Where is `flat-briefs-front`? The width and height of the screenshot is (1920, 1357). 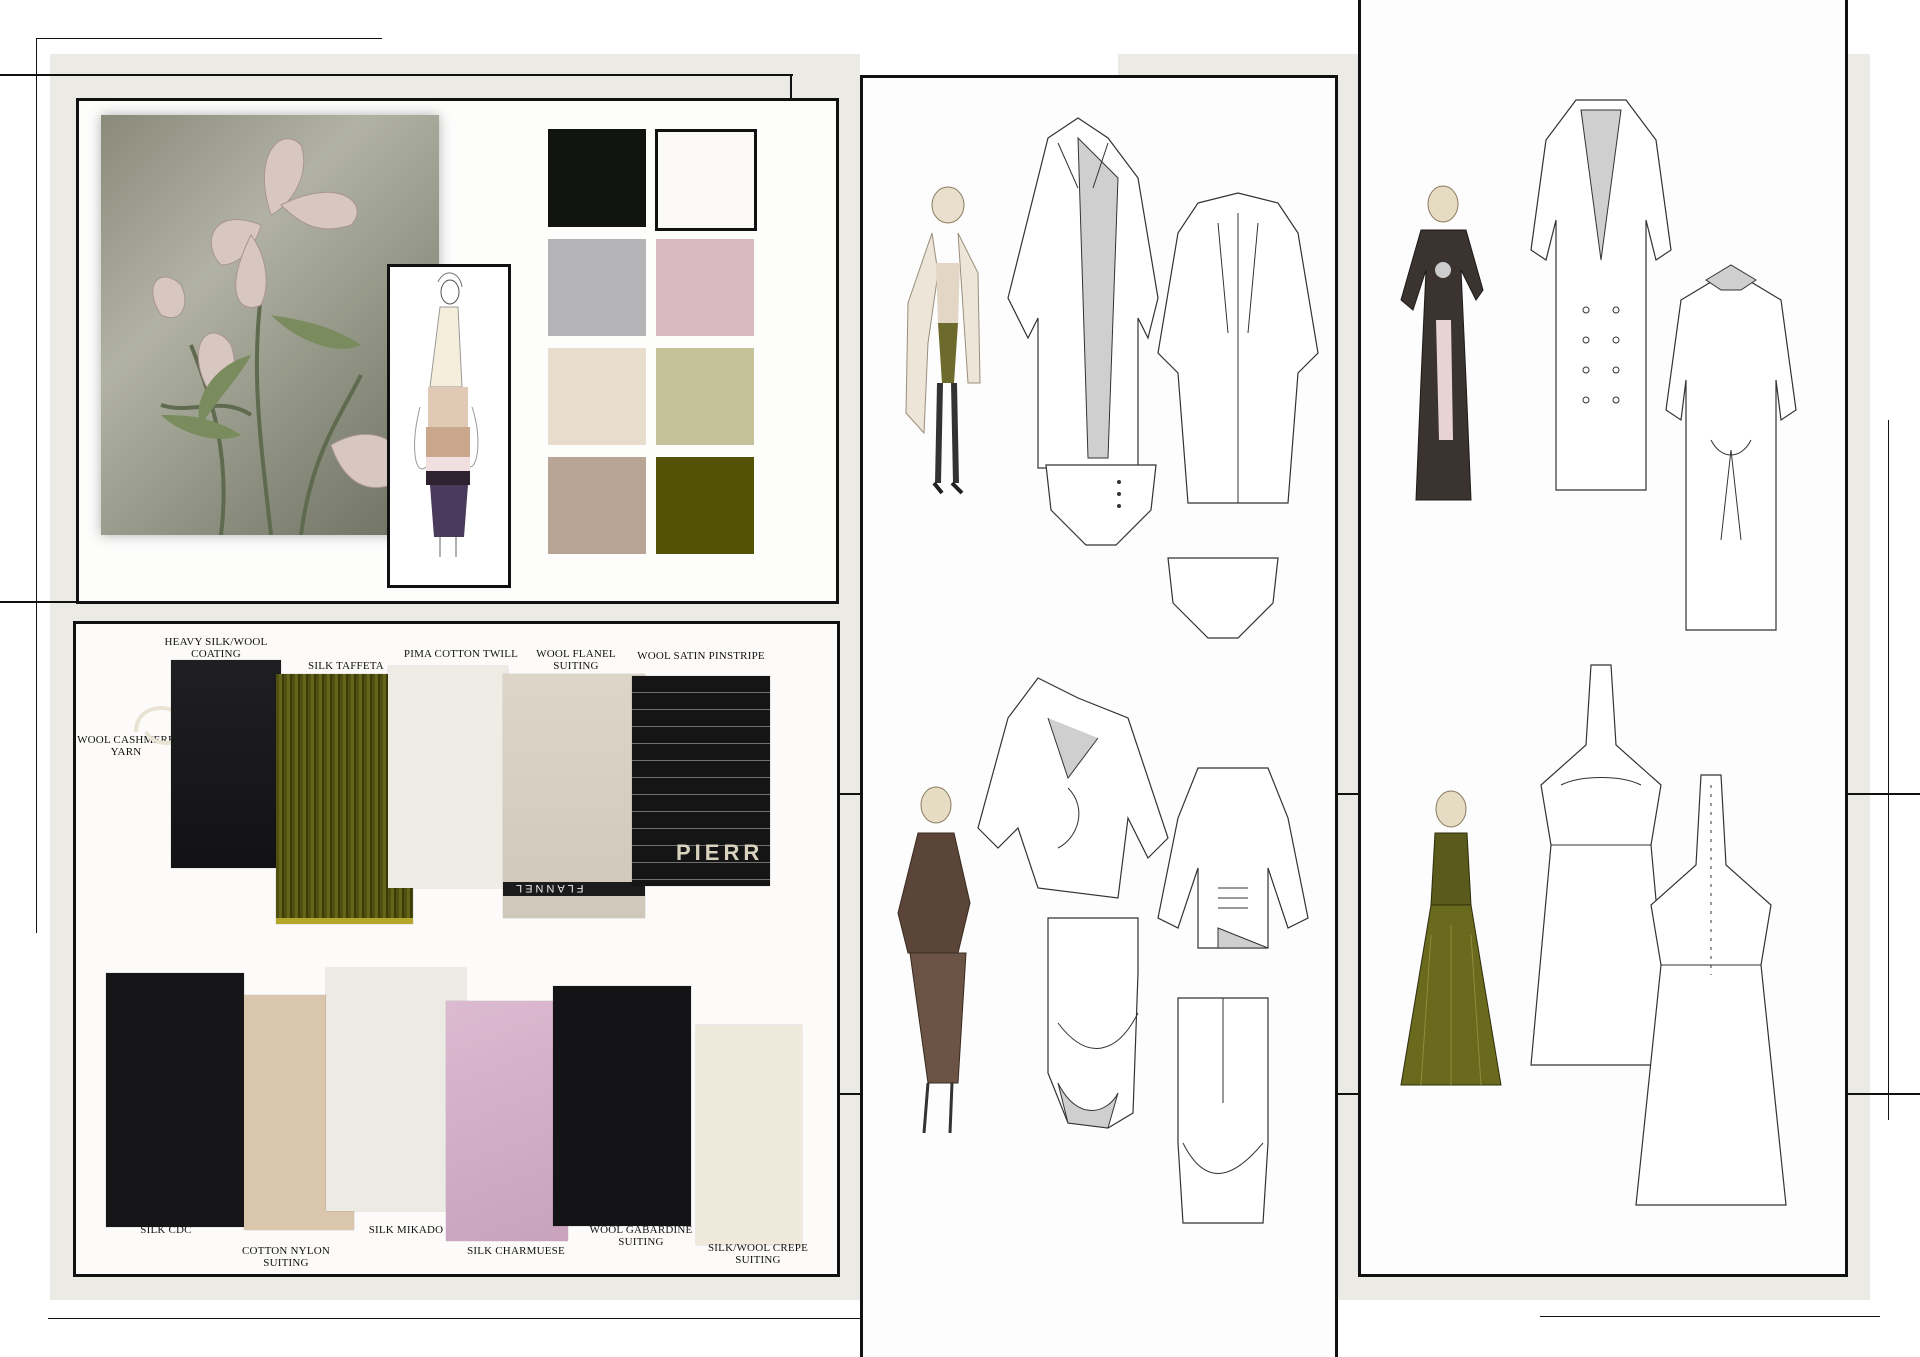
flat-briefs-front is located at coordinates (1101, 505).